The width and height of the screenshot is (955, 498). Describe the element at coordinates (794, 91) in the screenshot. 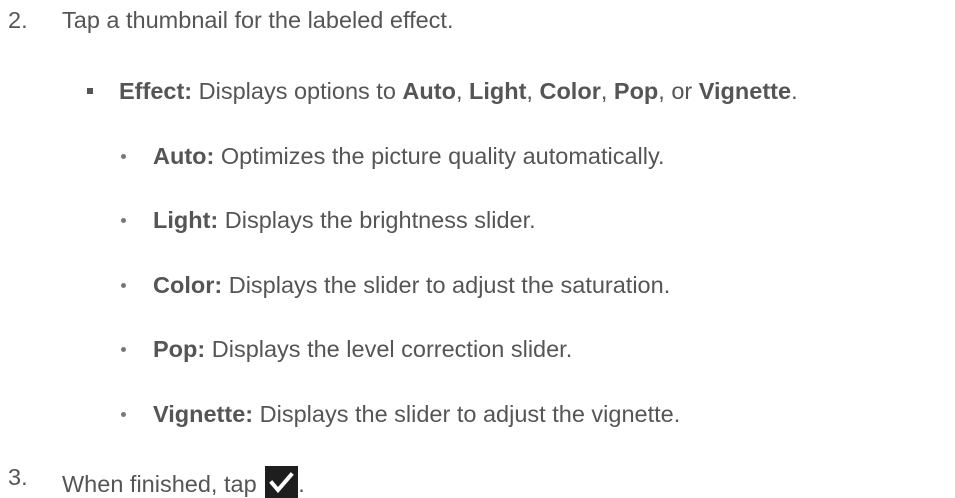

I see `period: .` at that location.